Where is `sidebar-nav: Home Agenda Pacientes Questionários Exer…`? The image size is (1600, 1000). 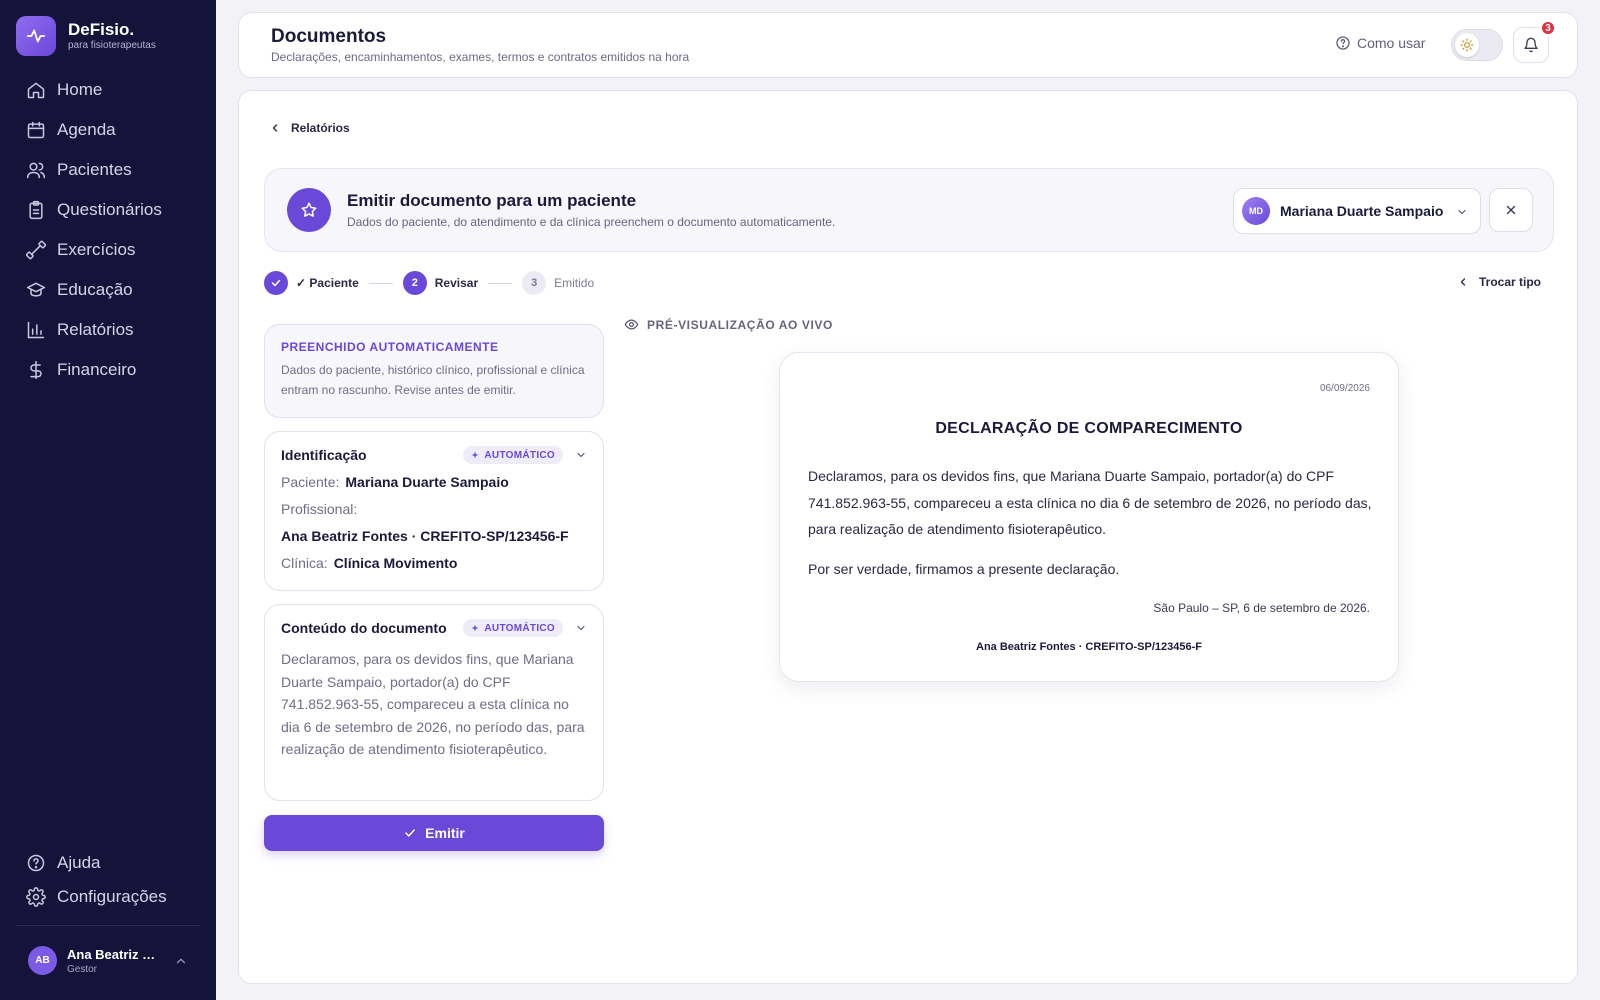 sidebar-nav: Home Agenda Pacientes Questionários Exer… is located at coordinates (108, 230).